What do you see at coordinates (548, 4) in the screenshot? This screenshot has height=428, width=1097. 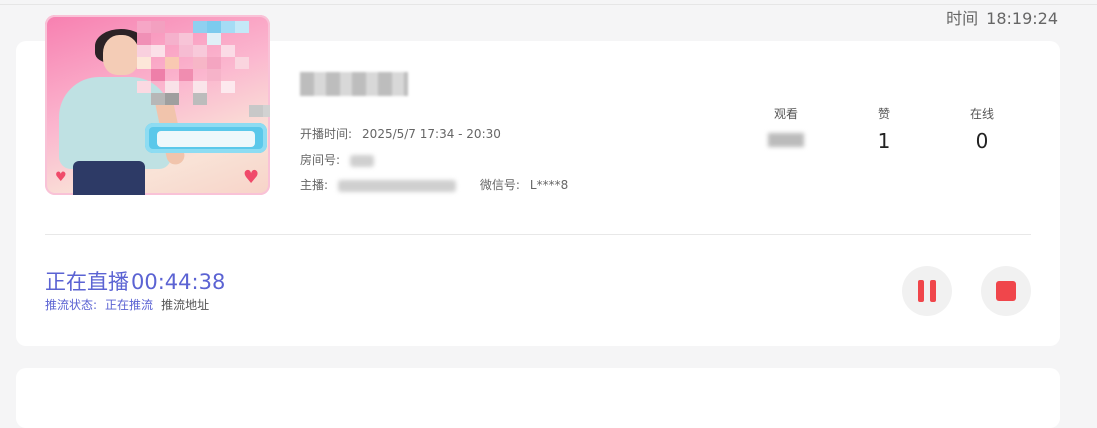 I see `top-divider` at bounding box center [548, 4].